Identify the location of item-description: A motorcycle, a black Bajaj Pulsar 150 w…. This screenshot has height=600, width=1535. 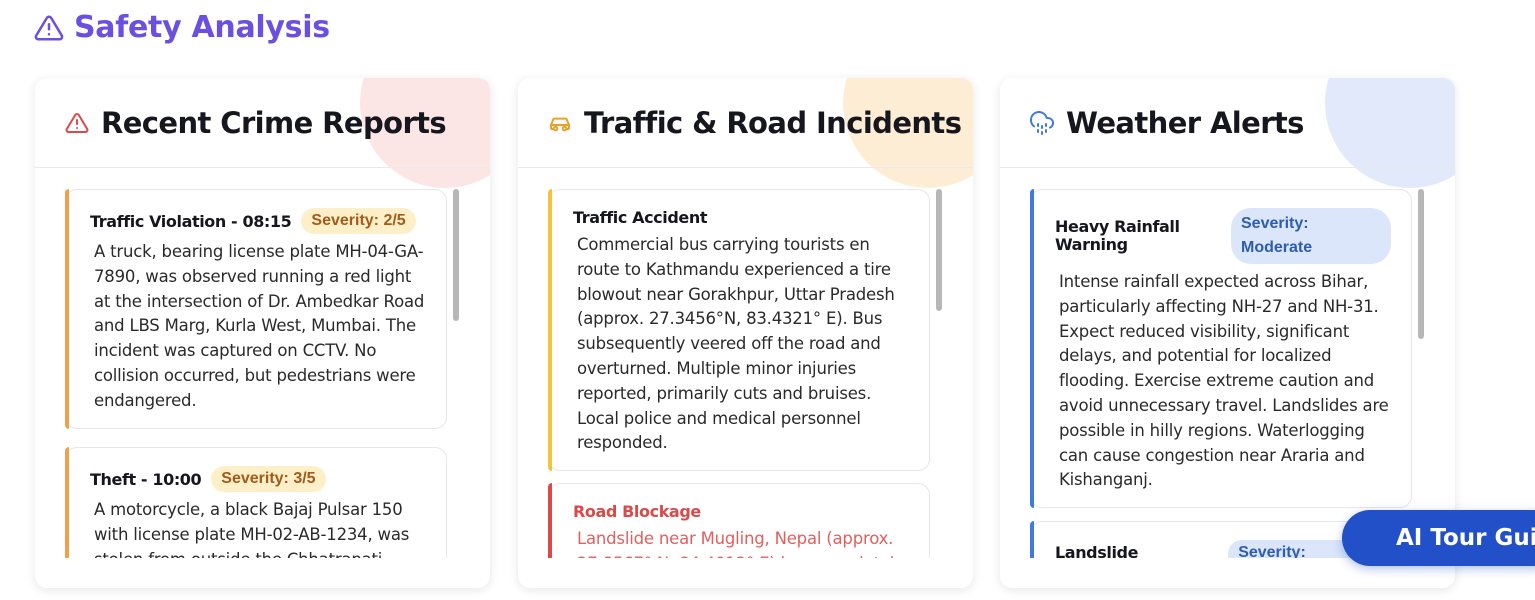
(252, 529).